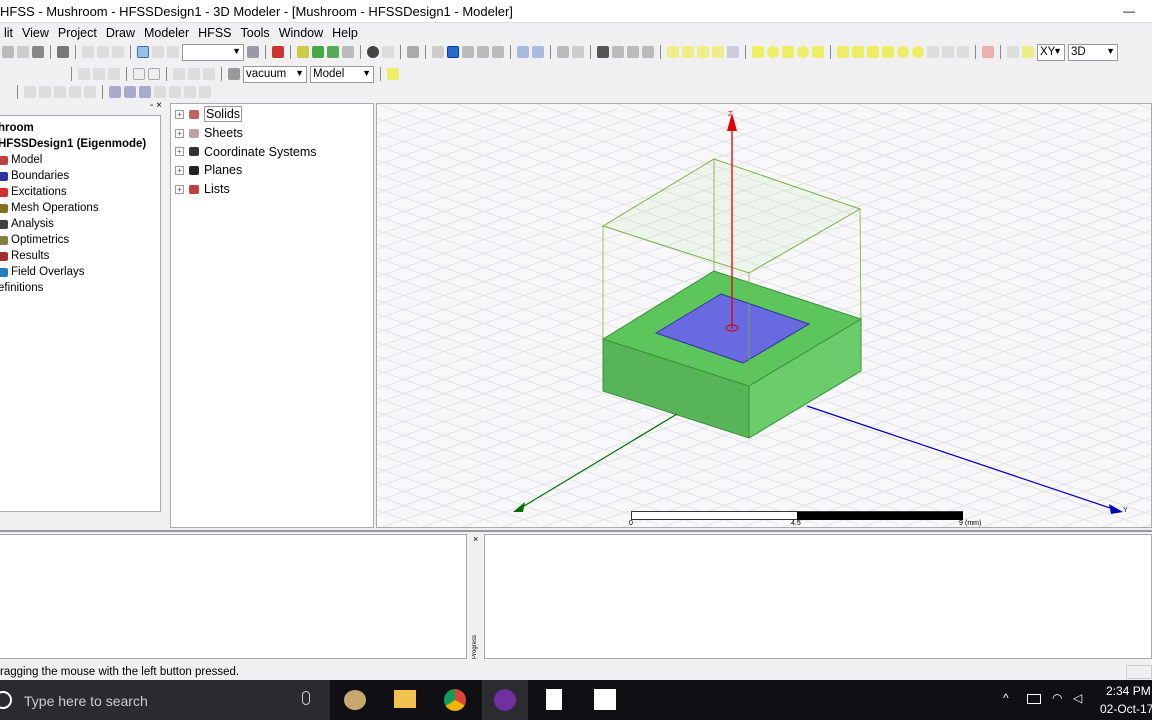  Describe the element at coordinates (139, 74) in the screenshot. I see `split-icon` at that location.